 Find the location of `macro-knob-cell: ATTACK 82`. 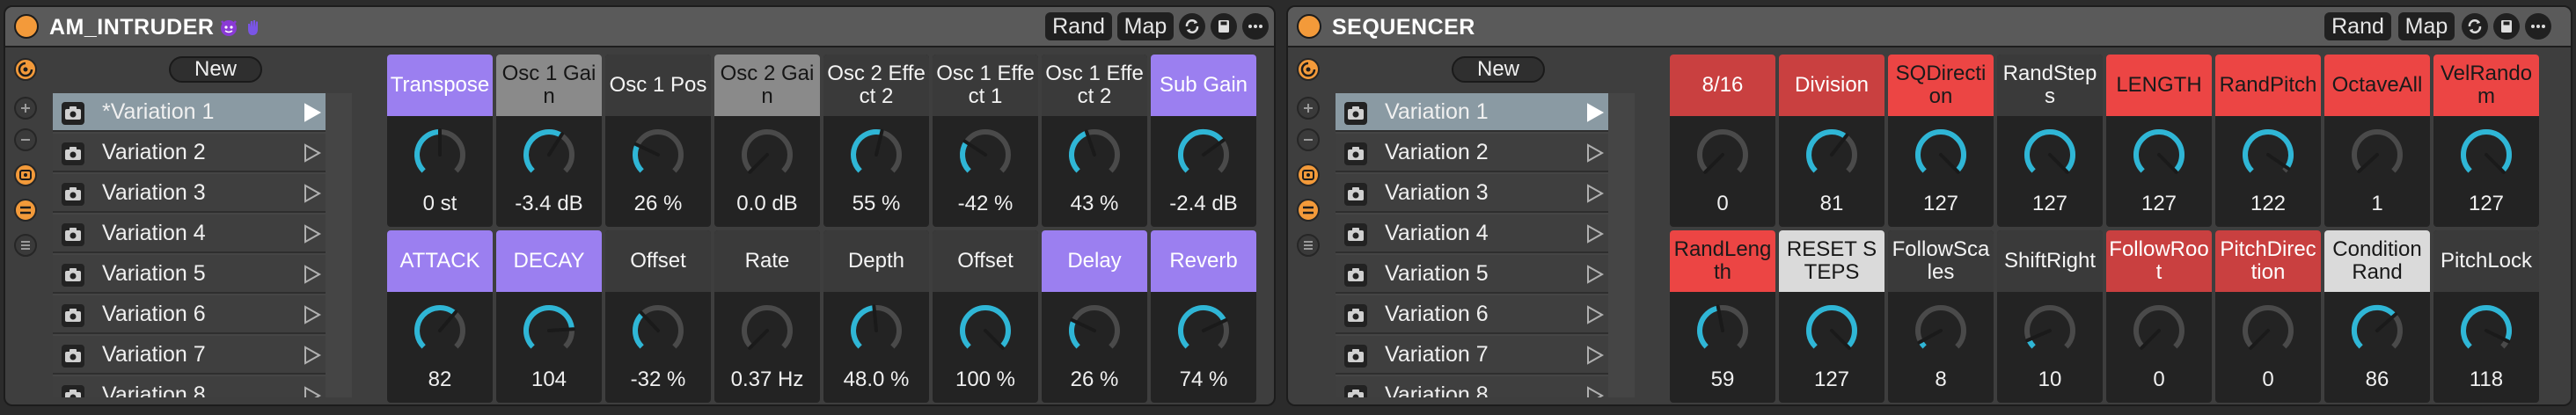

macro-knob-cell: ATTACK 82 is located at coordinates (440, 316).